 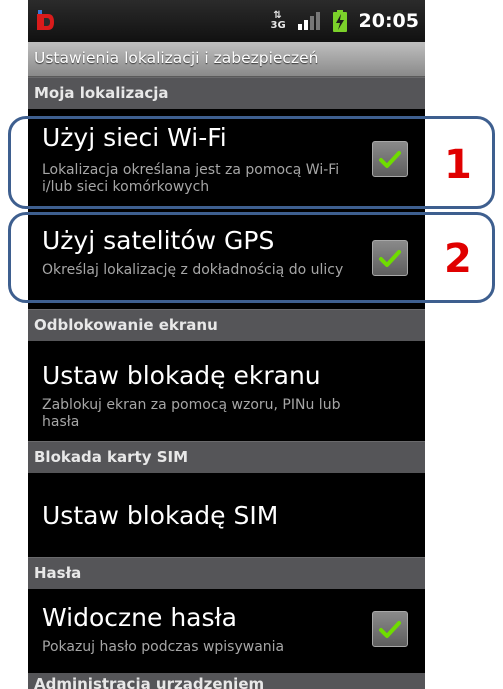 I want to click on notification-icon, so click(x=45, y=20).